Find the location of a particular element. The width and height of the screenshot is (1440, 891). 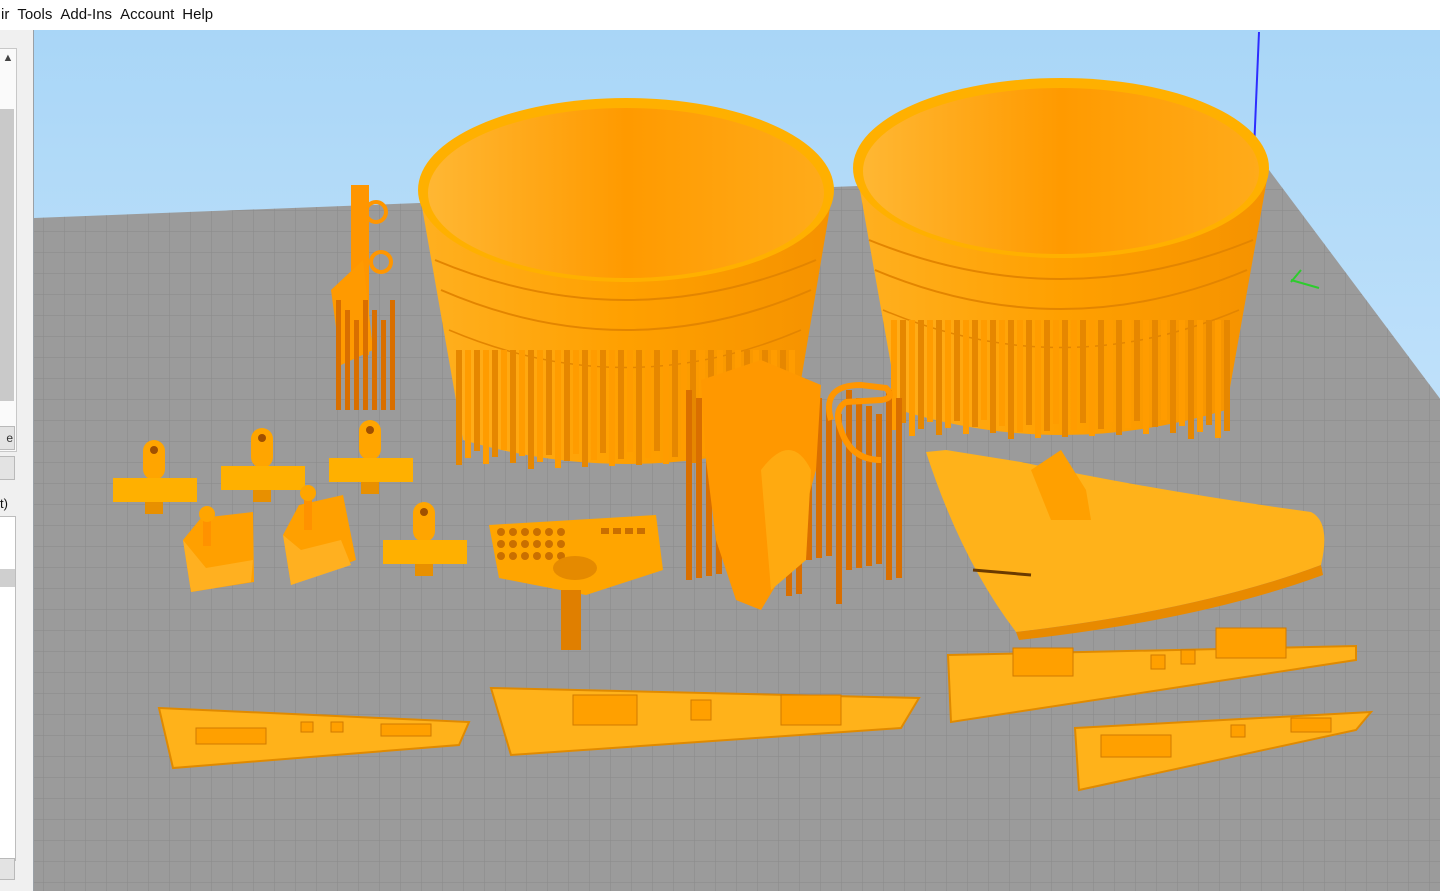

left-panel-scrollbar: ▲ ▼ is located at coordinates (8, 250).